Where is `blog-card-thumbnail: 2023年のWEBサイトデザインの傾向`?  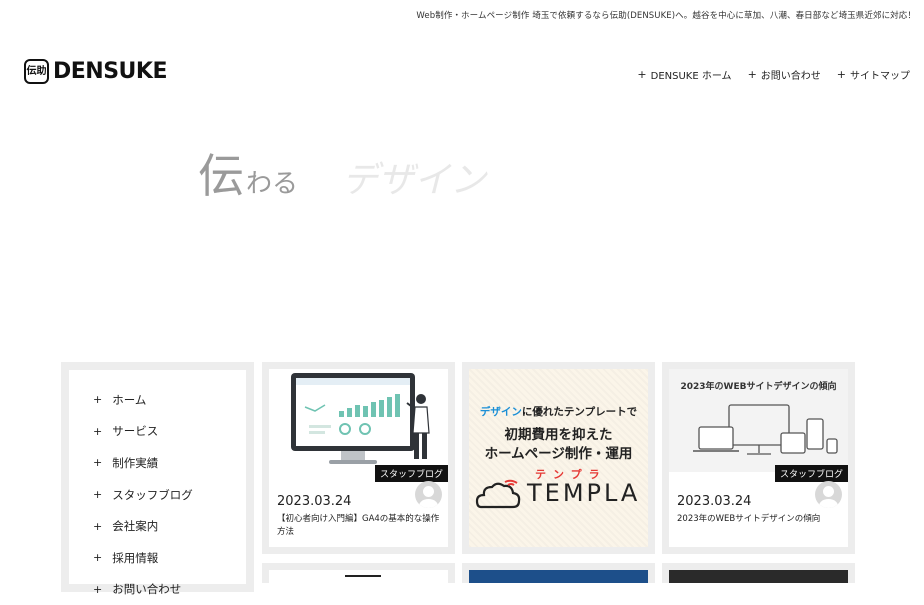 blog-card-thumbnail: 2023年のWEBサイトデザインの傾向 is located at coordinates (758, 420).